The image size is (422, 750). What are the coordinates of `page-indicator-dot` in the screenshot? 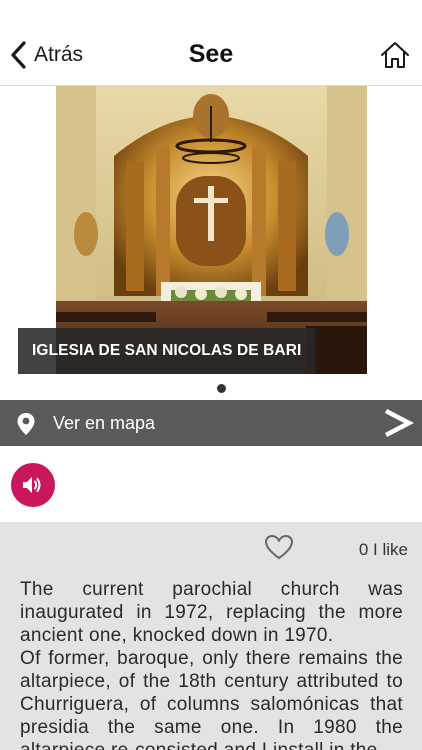 It's located at (221, 388).